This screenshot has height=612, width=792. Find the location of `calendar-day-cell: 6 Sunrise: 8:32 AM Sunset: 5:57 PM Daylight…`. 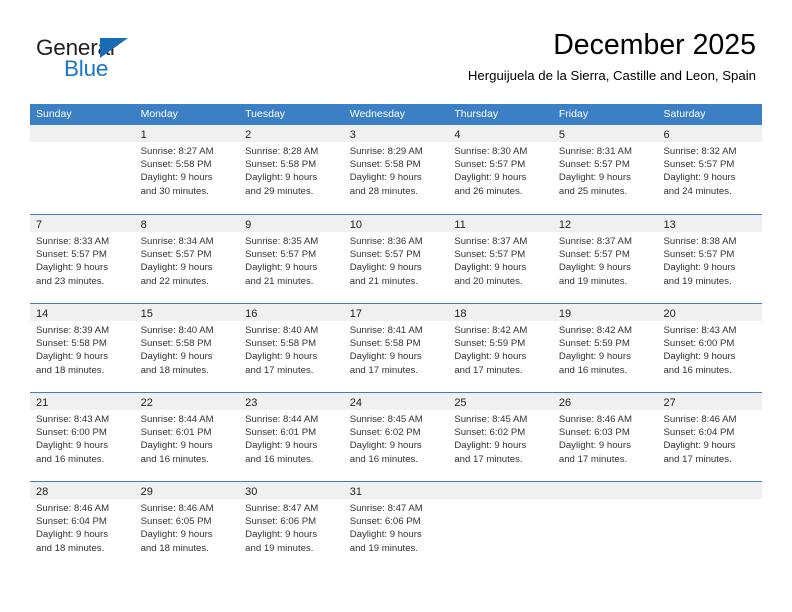

calendar-day-cell: 6 Sunrise: 8:32 AM Sunset: 5:57 PM Daylight… is located at coordinates (710, 169).